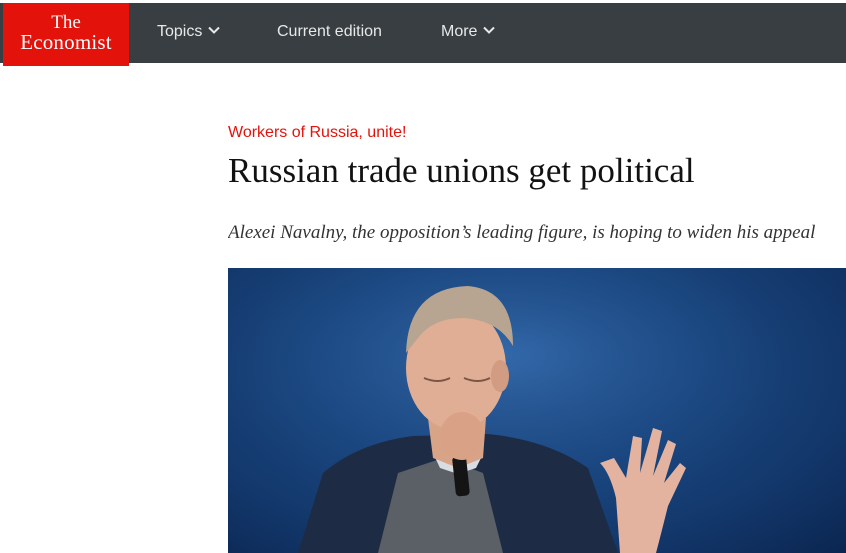  I want to click on nav-more: More, so click(468, 32).